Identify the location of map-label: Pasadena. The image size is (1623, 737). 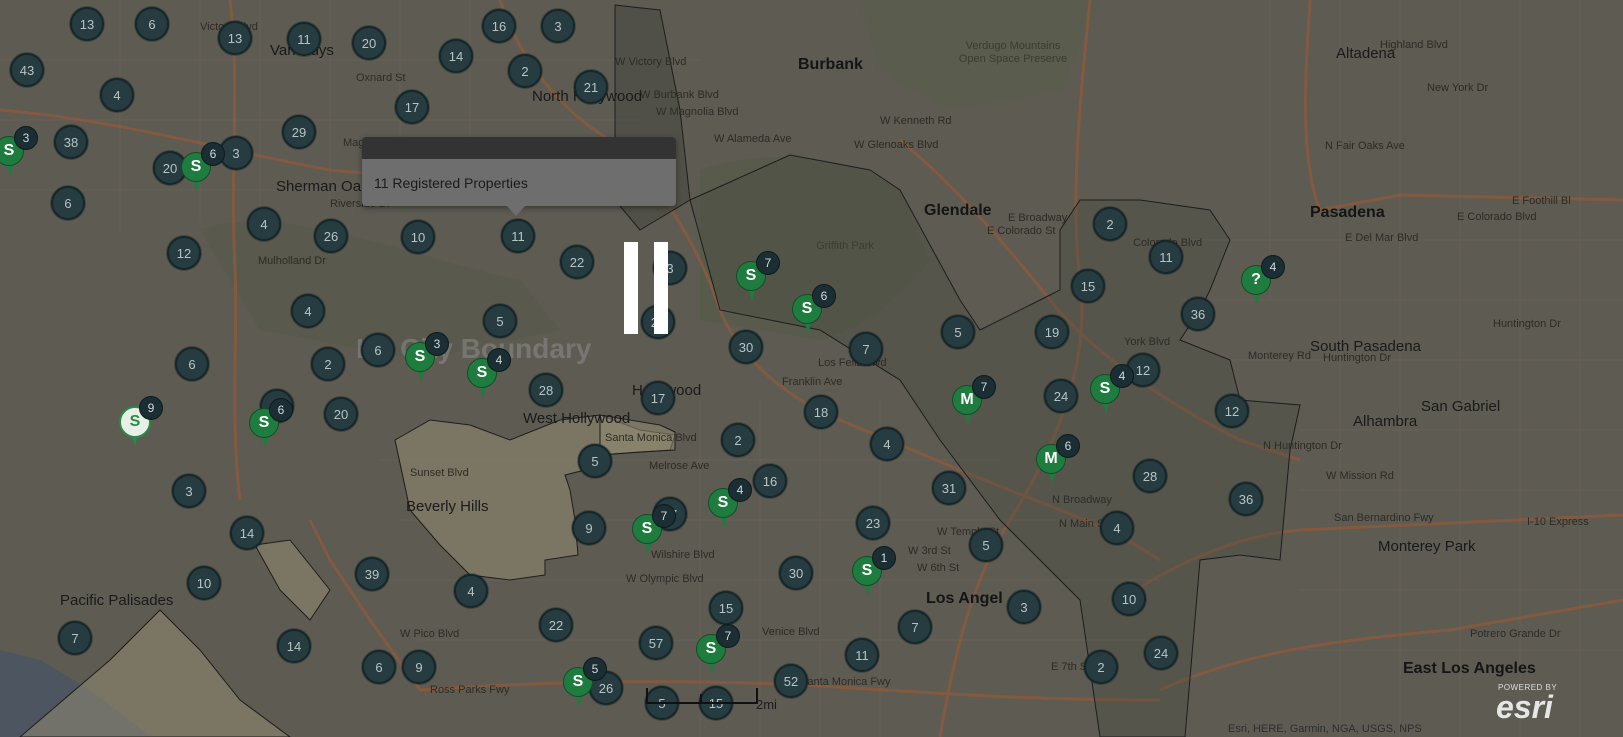
(1347, 212).